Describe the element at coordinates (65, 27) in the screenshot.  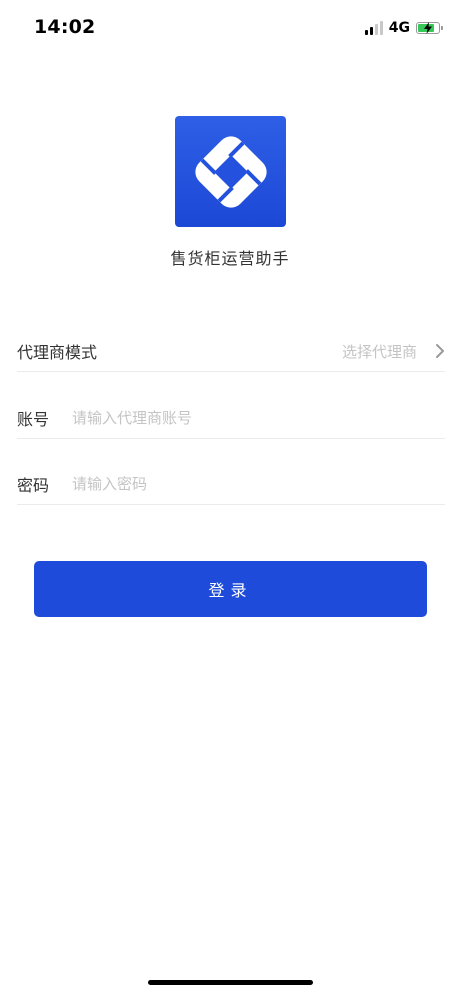
I see `status-time: 14:02` at that location.